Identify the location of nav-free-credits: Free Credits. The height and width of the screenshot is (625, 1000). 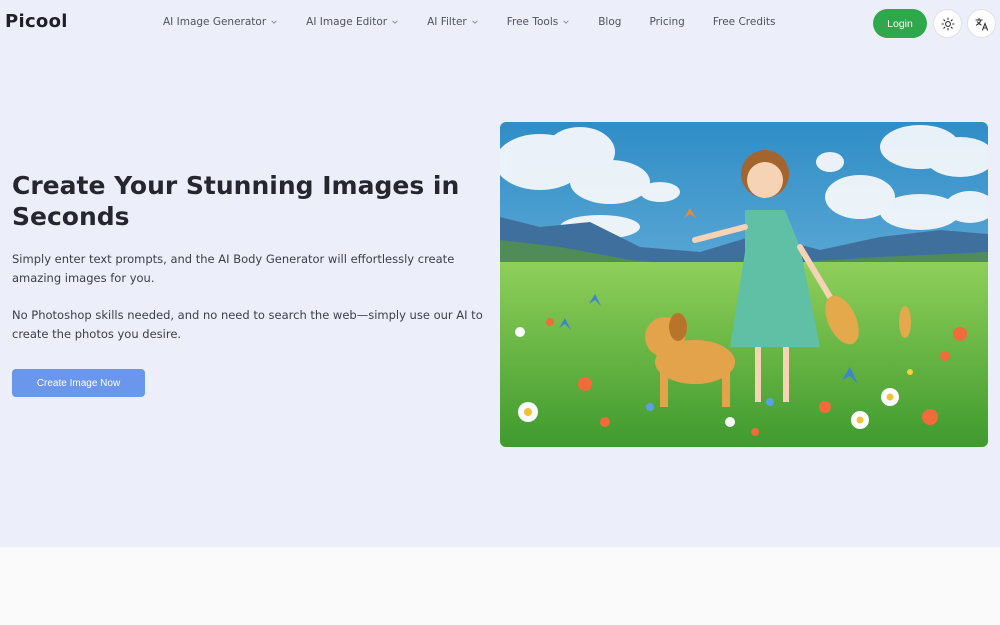
(744, 22).